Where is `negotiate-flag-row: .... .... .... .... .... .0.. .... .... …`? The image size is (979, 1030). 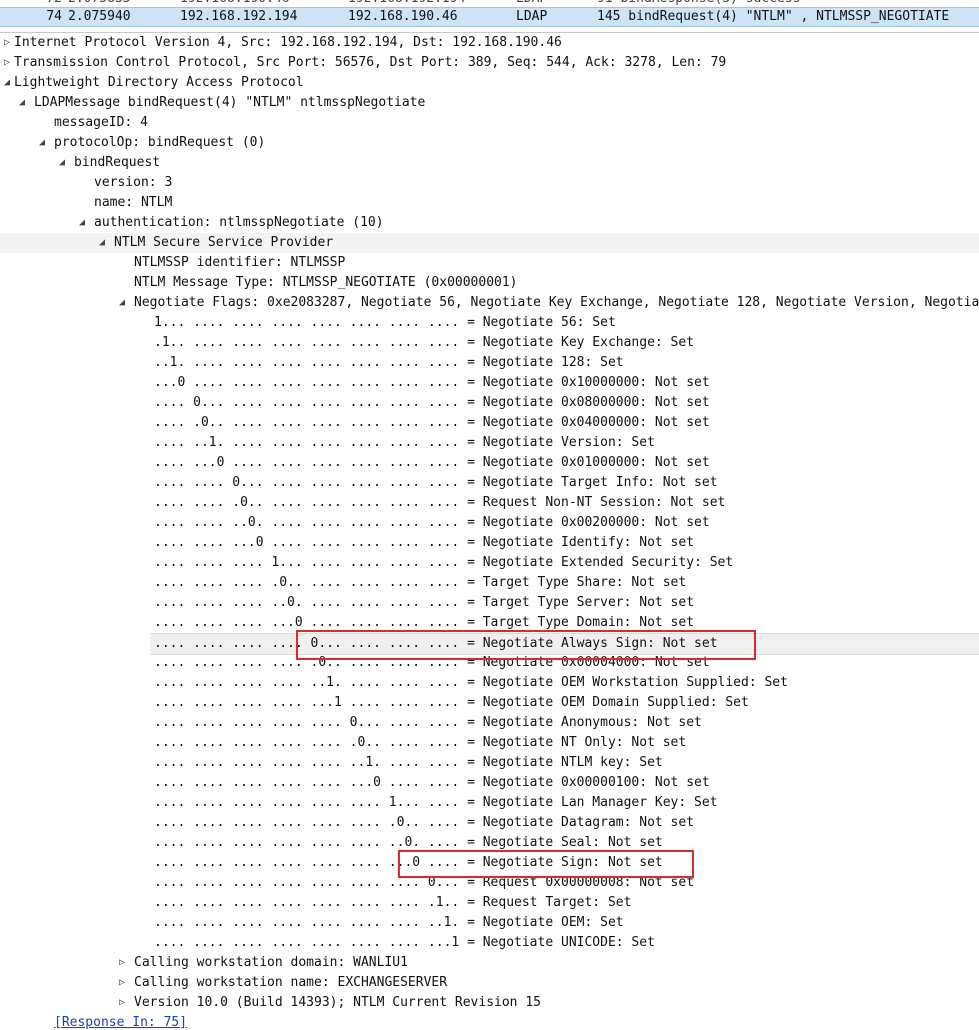
negotiate-flag-row: .... .... .... .... .... .0.. .... .... … is located at coordinates (489, 743).